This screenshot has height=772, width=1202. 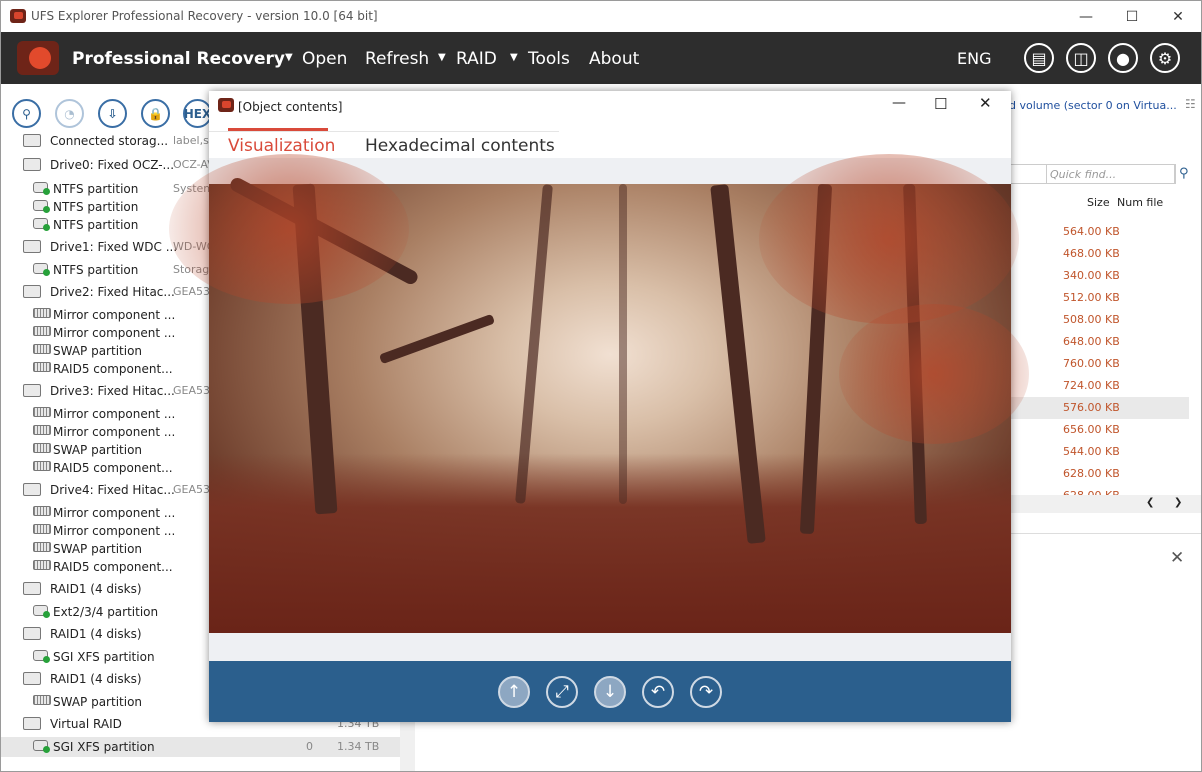 I want to click on language-selector: ENG, so click(x=974, y=58).